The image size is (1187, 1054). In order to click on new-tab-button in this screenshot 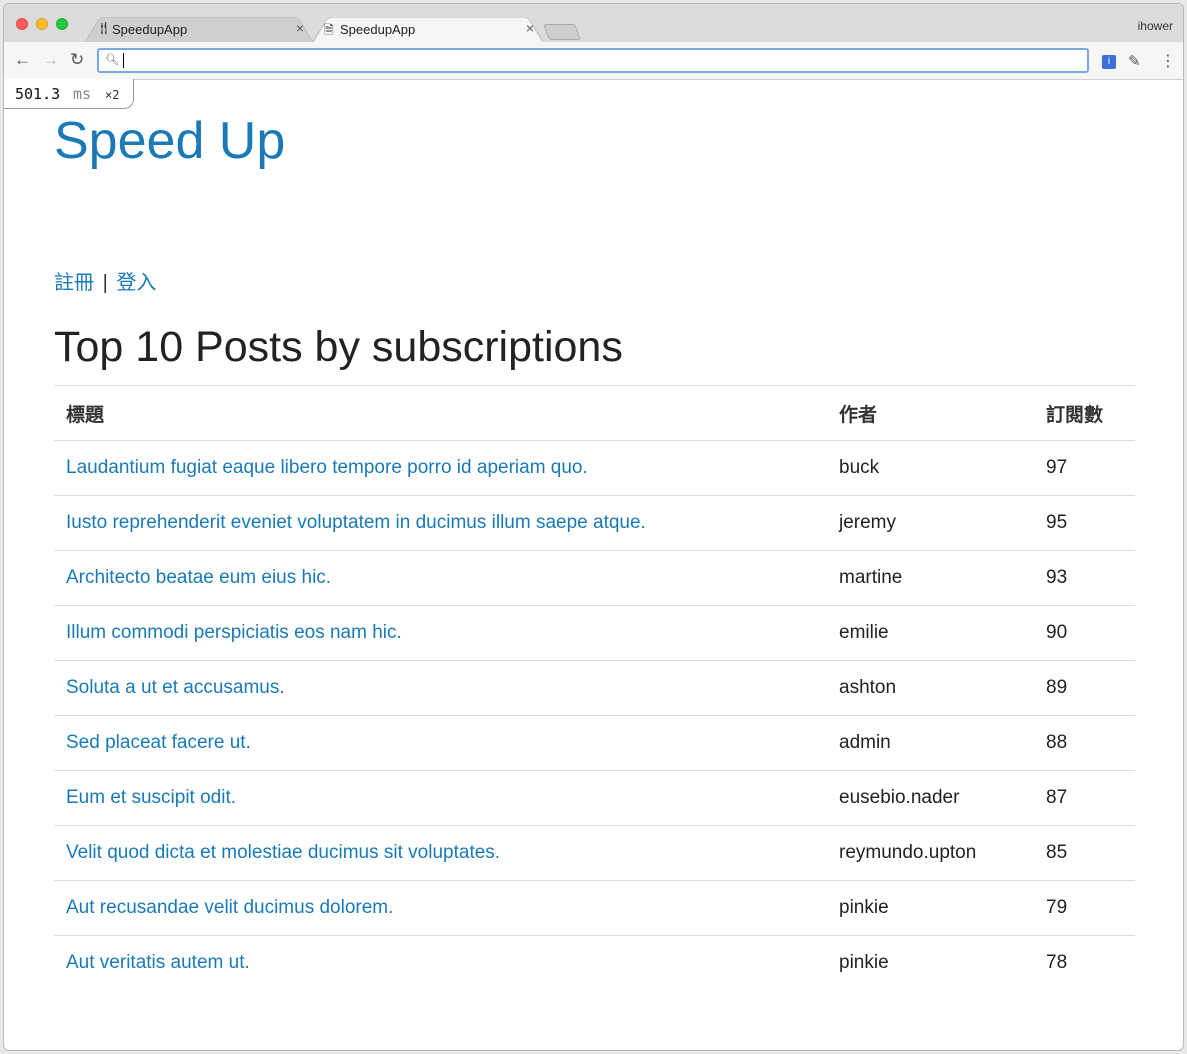, I will do `click(562, 32)`.